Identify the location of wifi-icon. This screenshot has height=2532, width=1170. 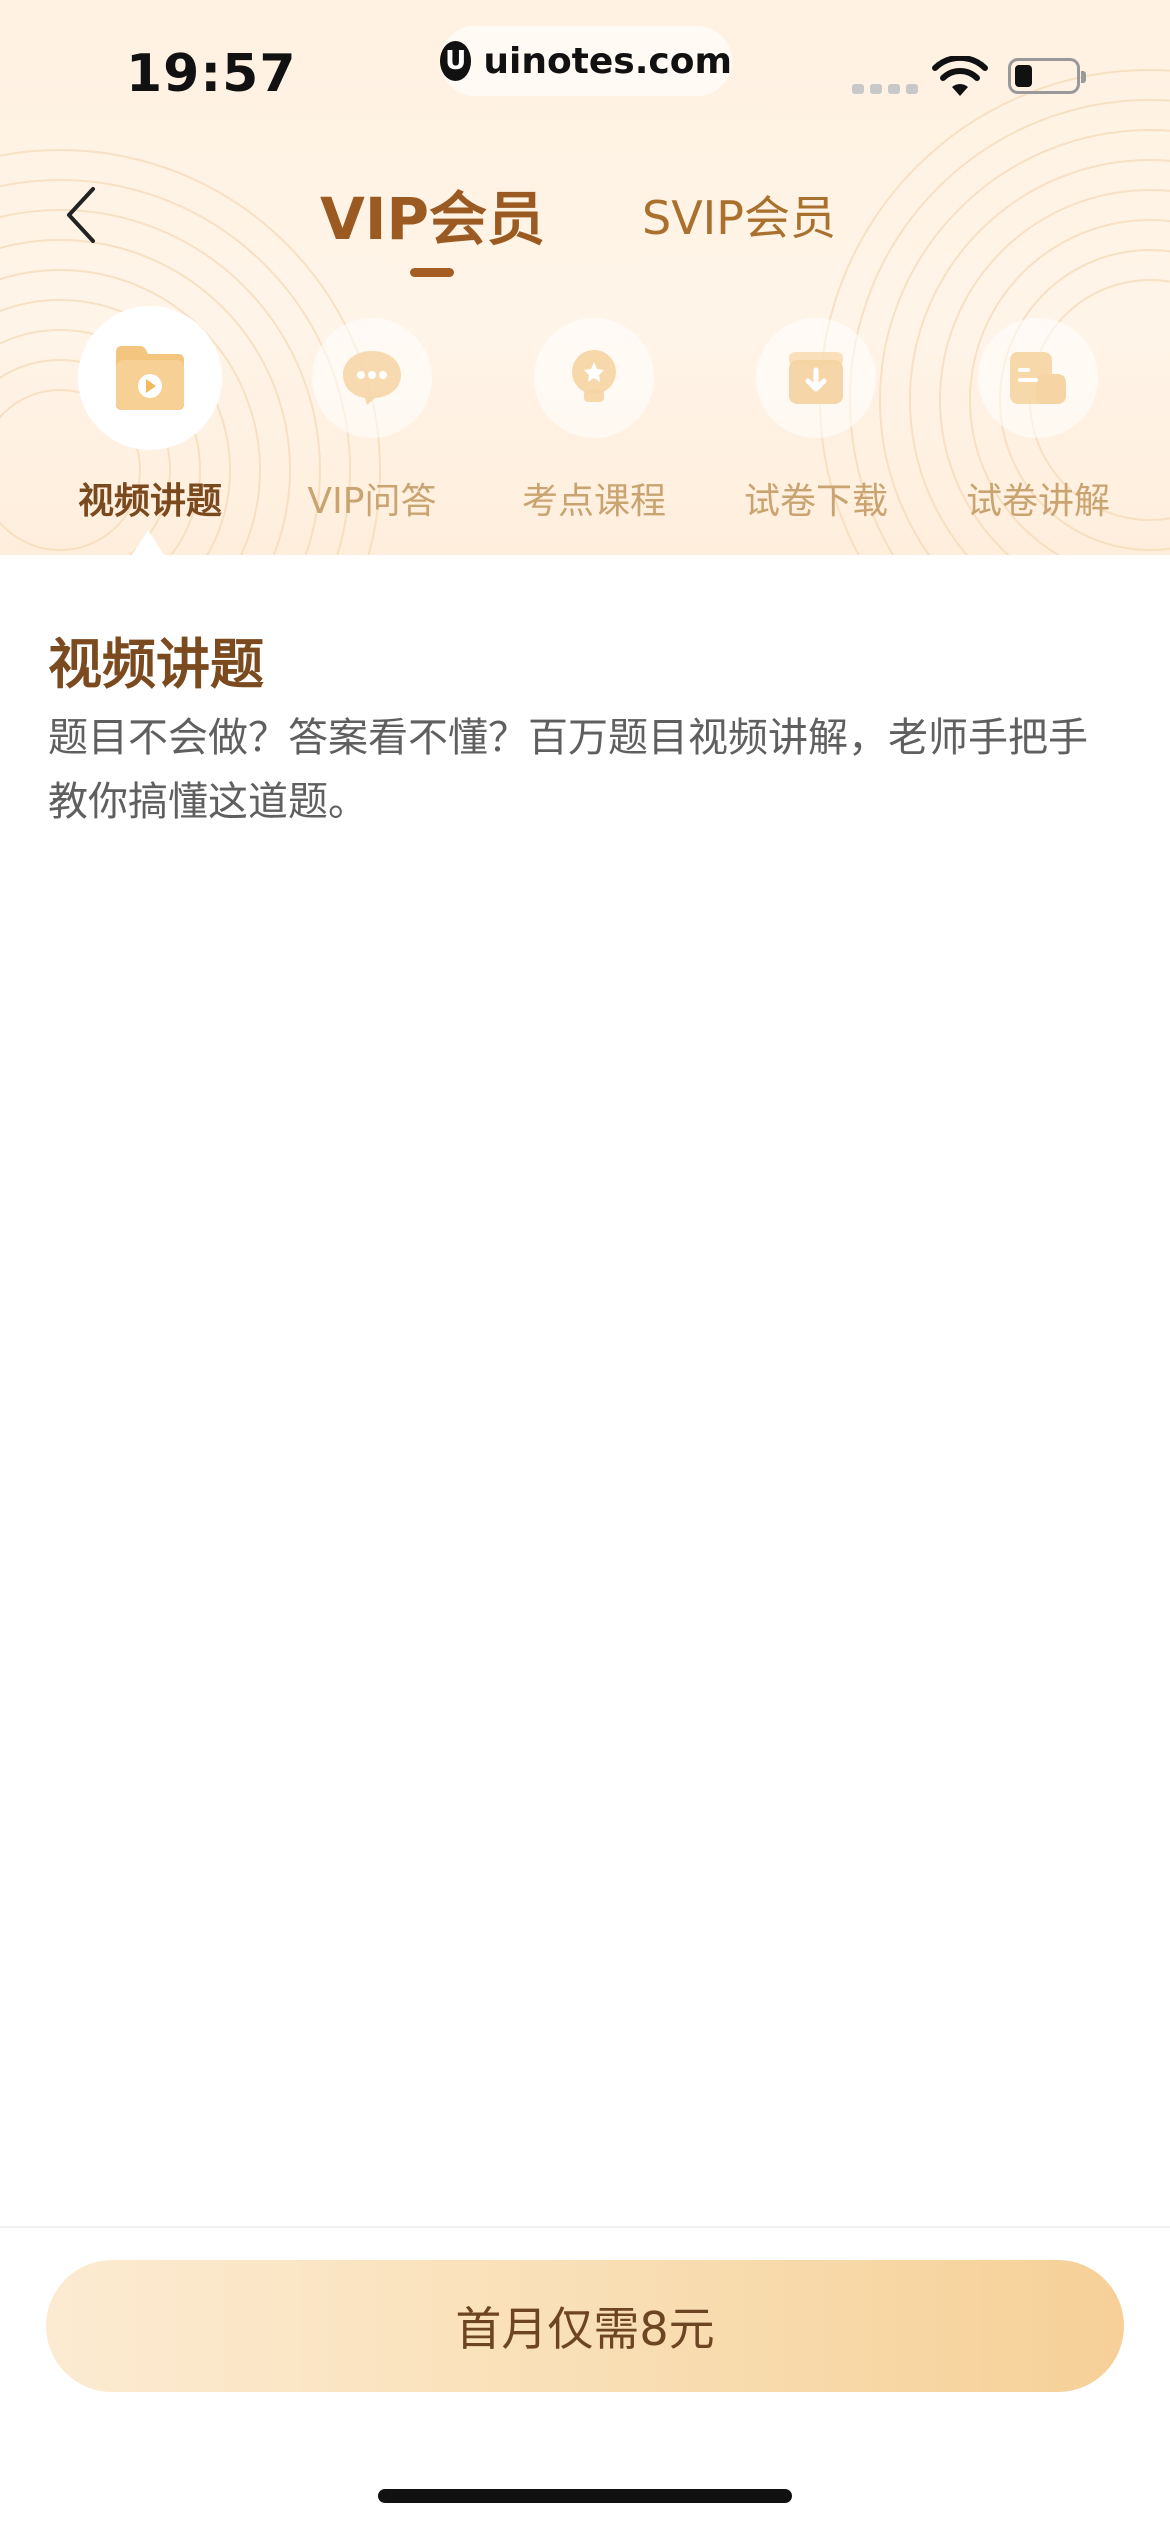
(960, 76).